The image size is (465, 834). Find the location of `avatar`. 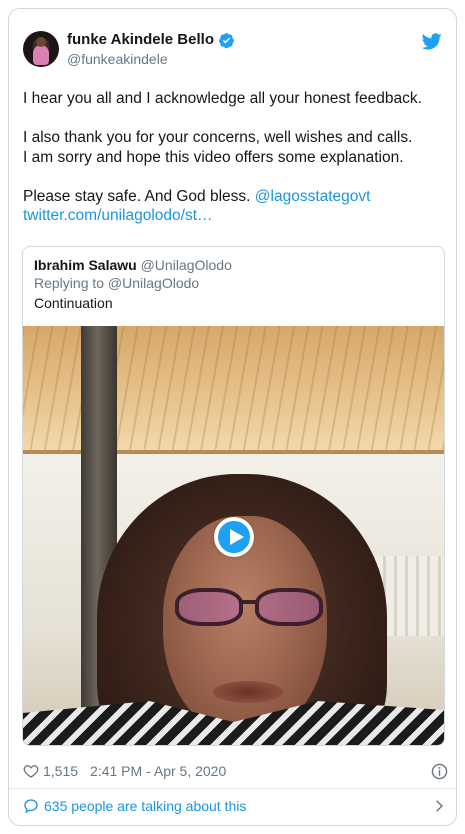

avatar is located at coordinates (41, 49).